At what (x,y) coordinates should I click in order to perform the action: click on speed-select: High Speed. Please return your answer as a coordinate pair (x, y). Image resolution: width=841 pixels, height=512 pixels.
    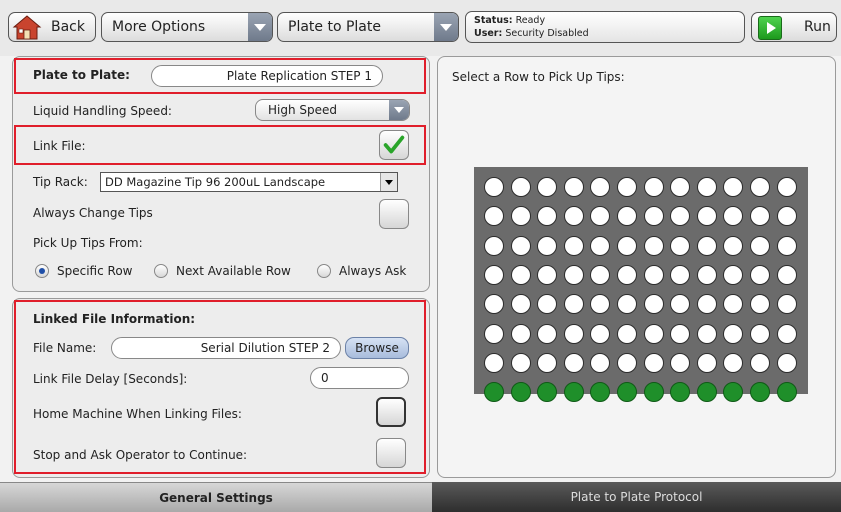
    Looking at the image, I should click on (332, 110).